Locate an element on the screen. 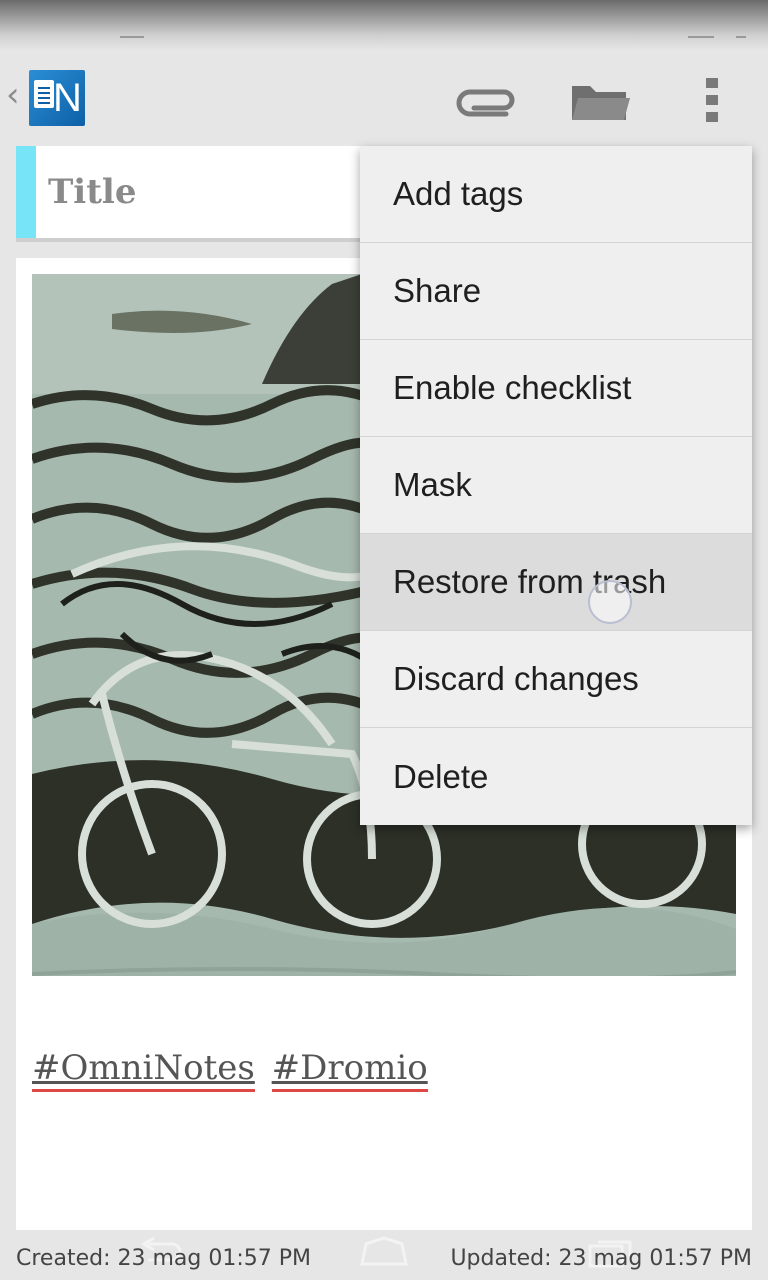 This screenshot has width=768, height=1280. paperclip-icon is located at coordinates (488, 100).